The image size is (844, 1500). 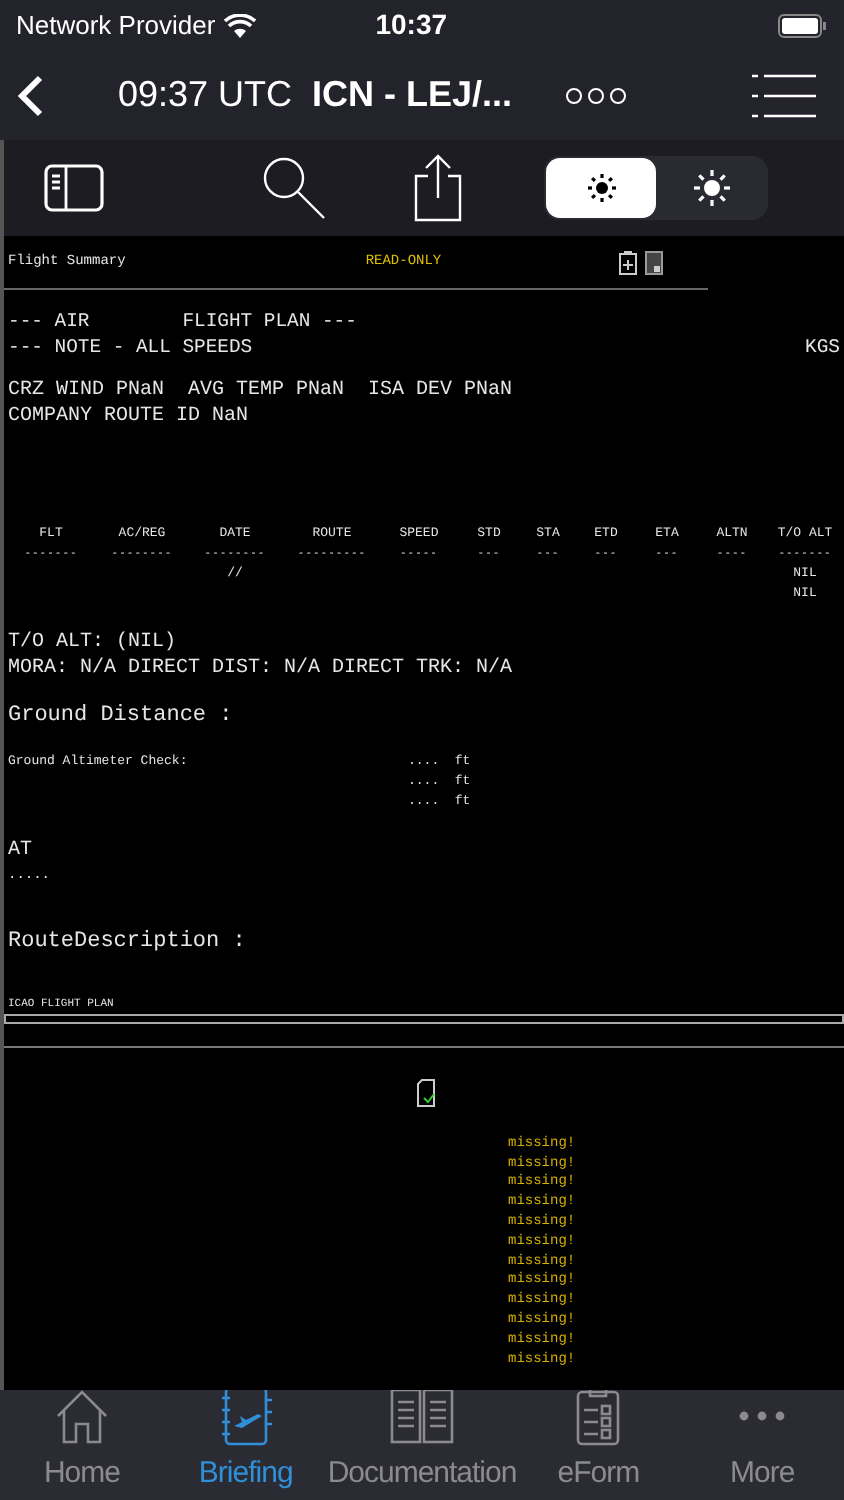 I want to click on document-check-icon, so click(x=427, y=1092).